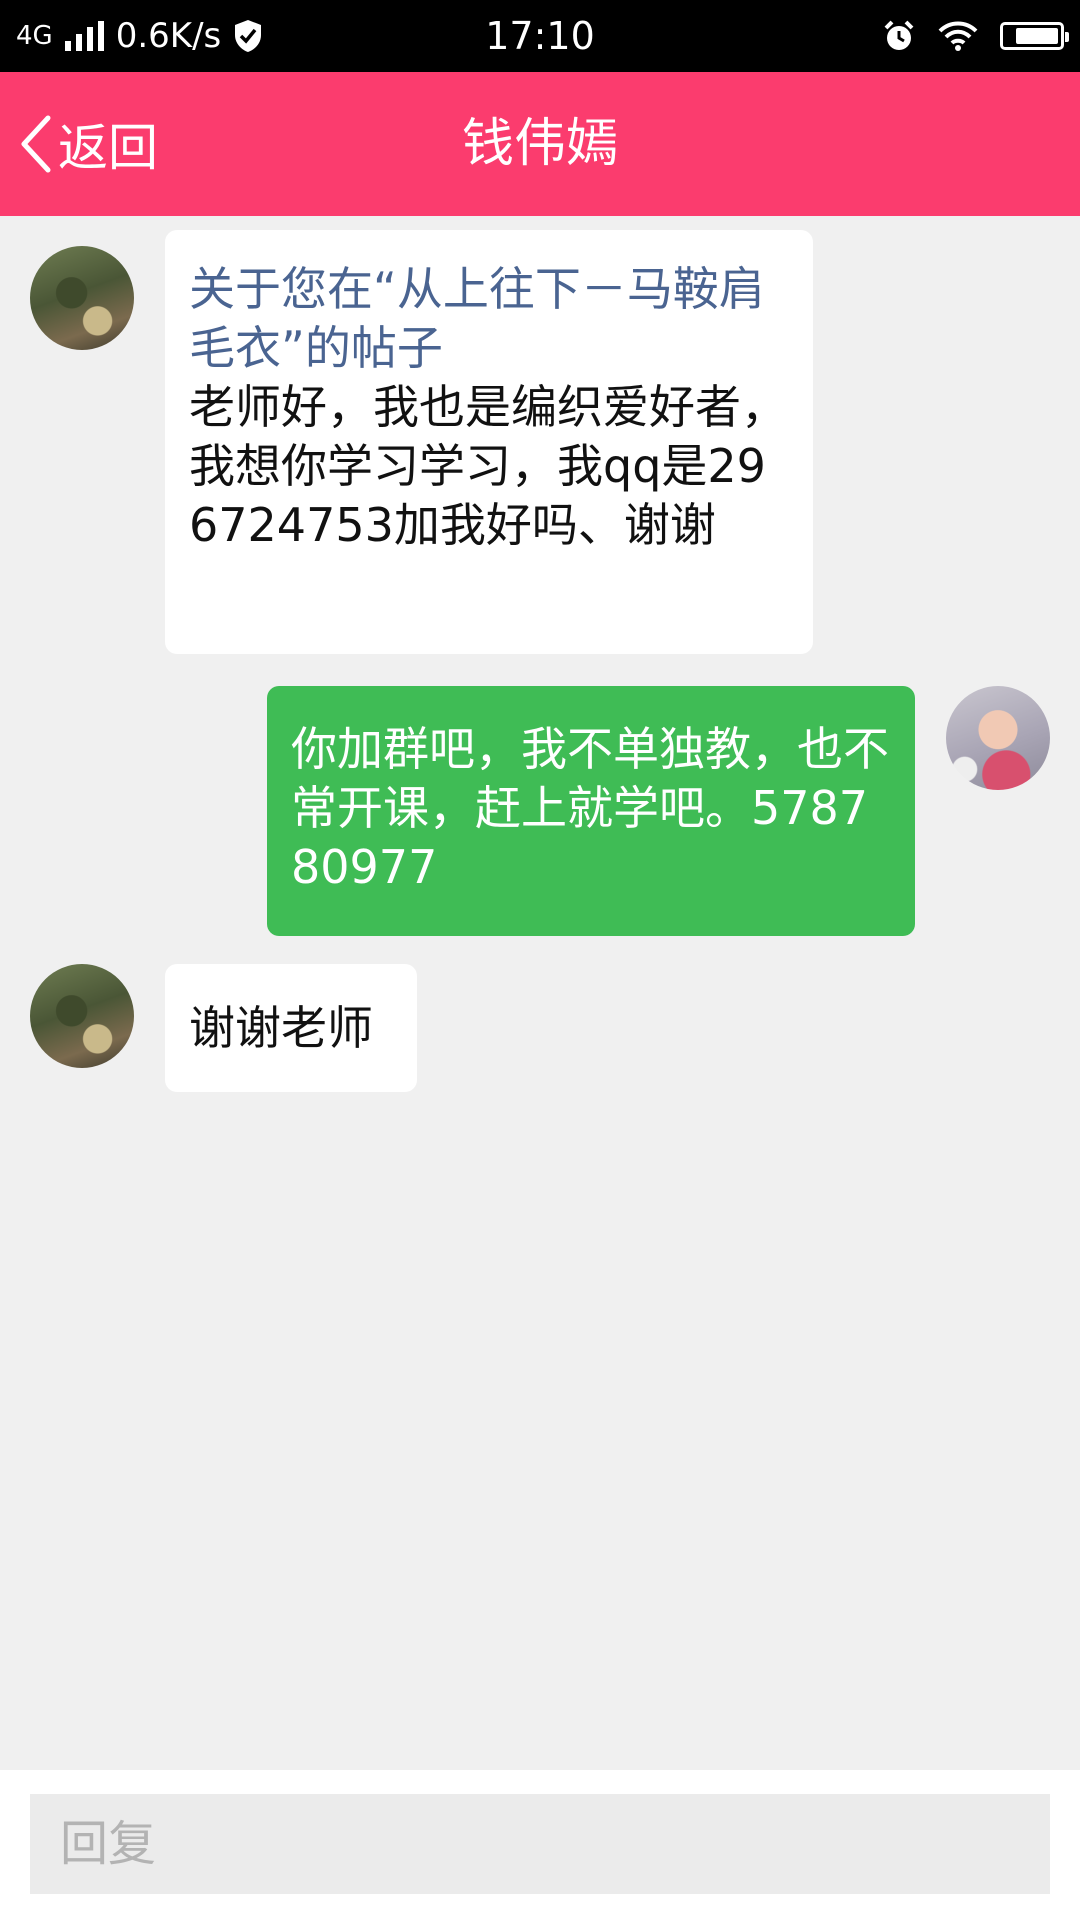 This screenshot has height=1920, width=1080. Describe the element at coordinates (281, 1028) in the screenshot. I see `message-text: 谢谢老师` at that location.